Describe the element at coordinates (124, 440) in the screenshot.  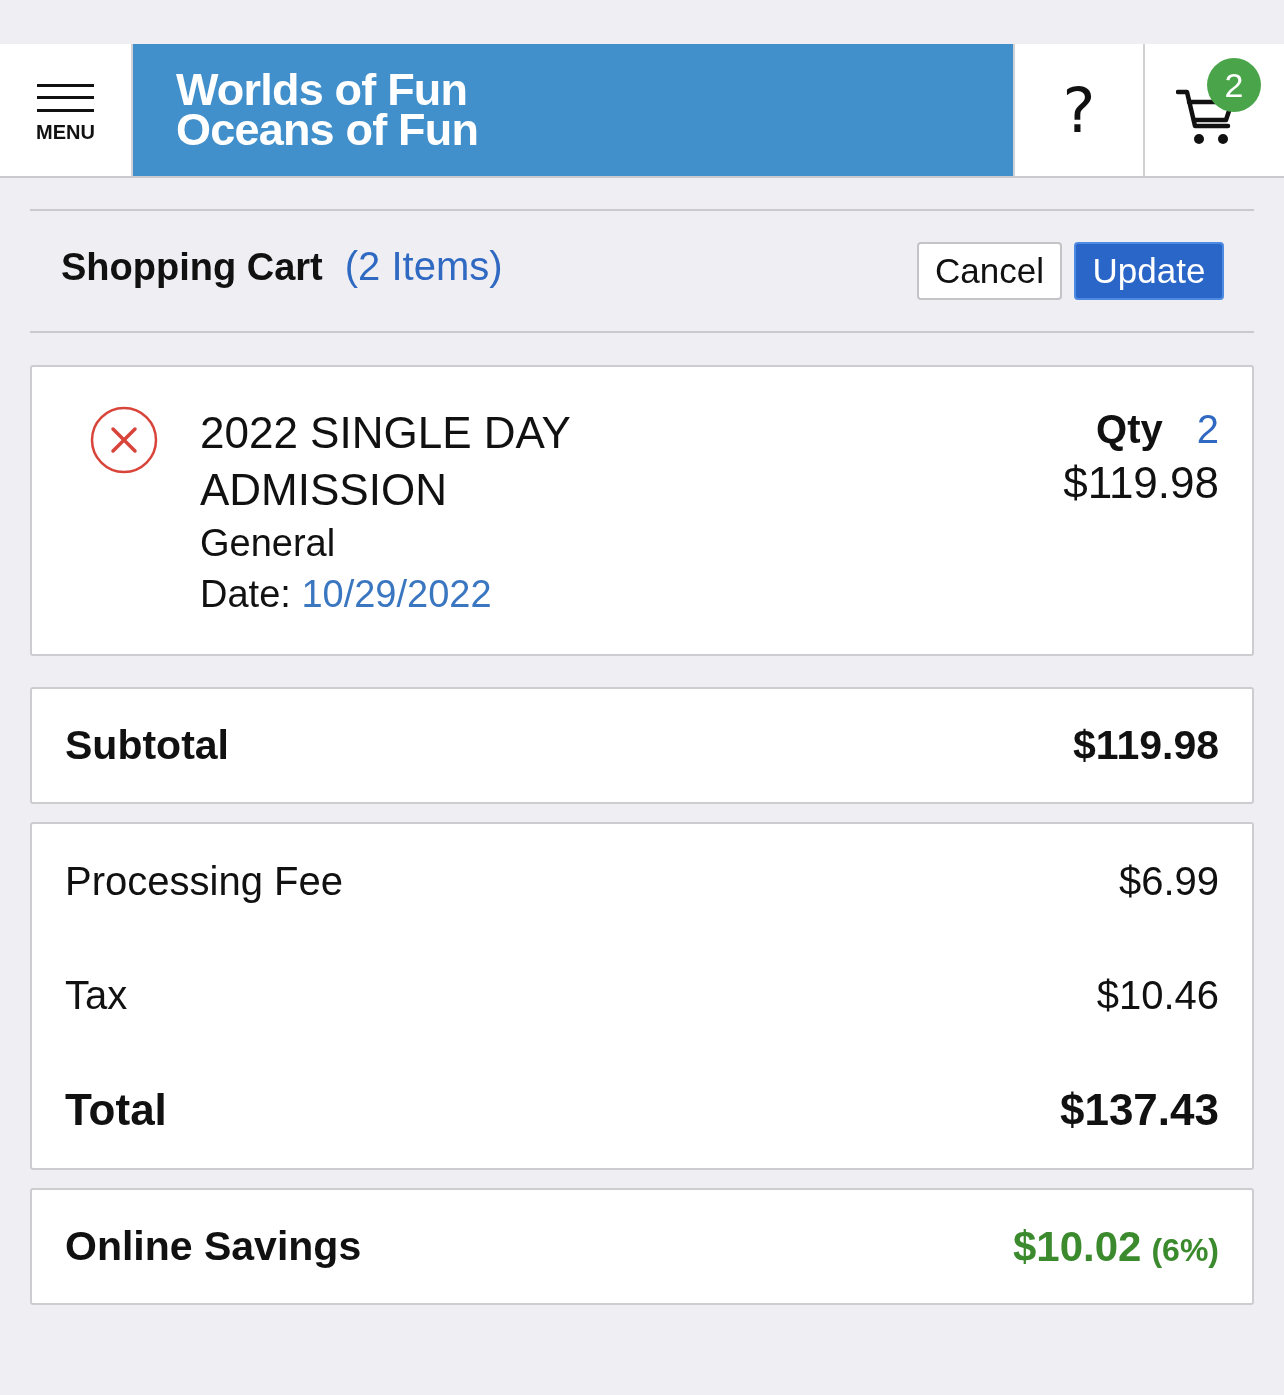
I see `remove-icon` at that location.